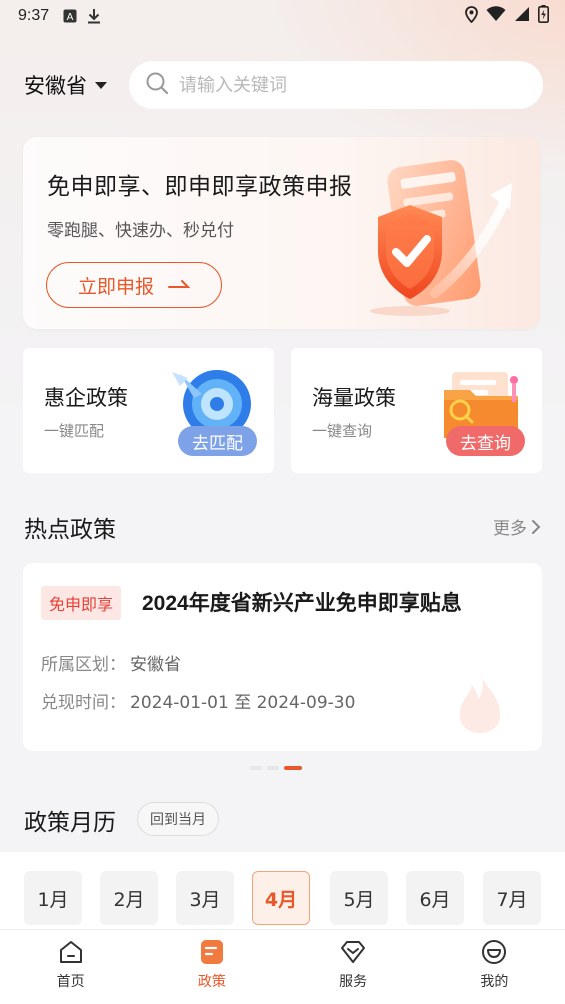 The width and height of the screenshot is (565, 1004). Describe the element at coordinates (211, 982) in the screenshot. I see `tab-label: 政策` at that location.